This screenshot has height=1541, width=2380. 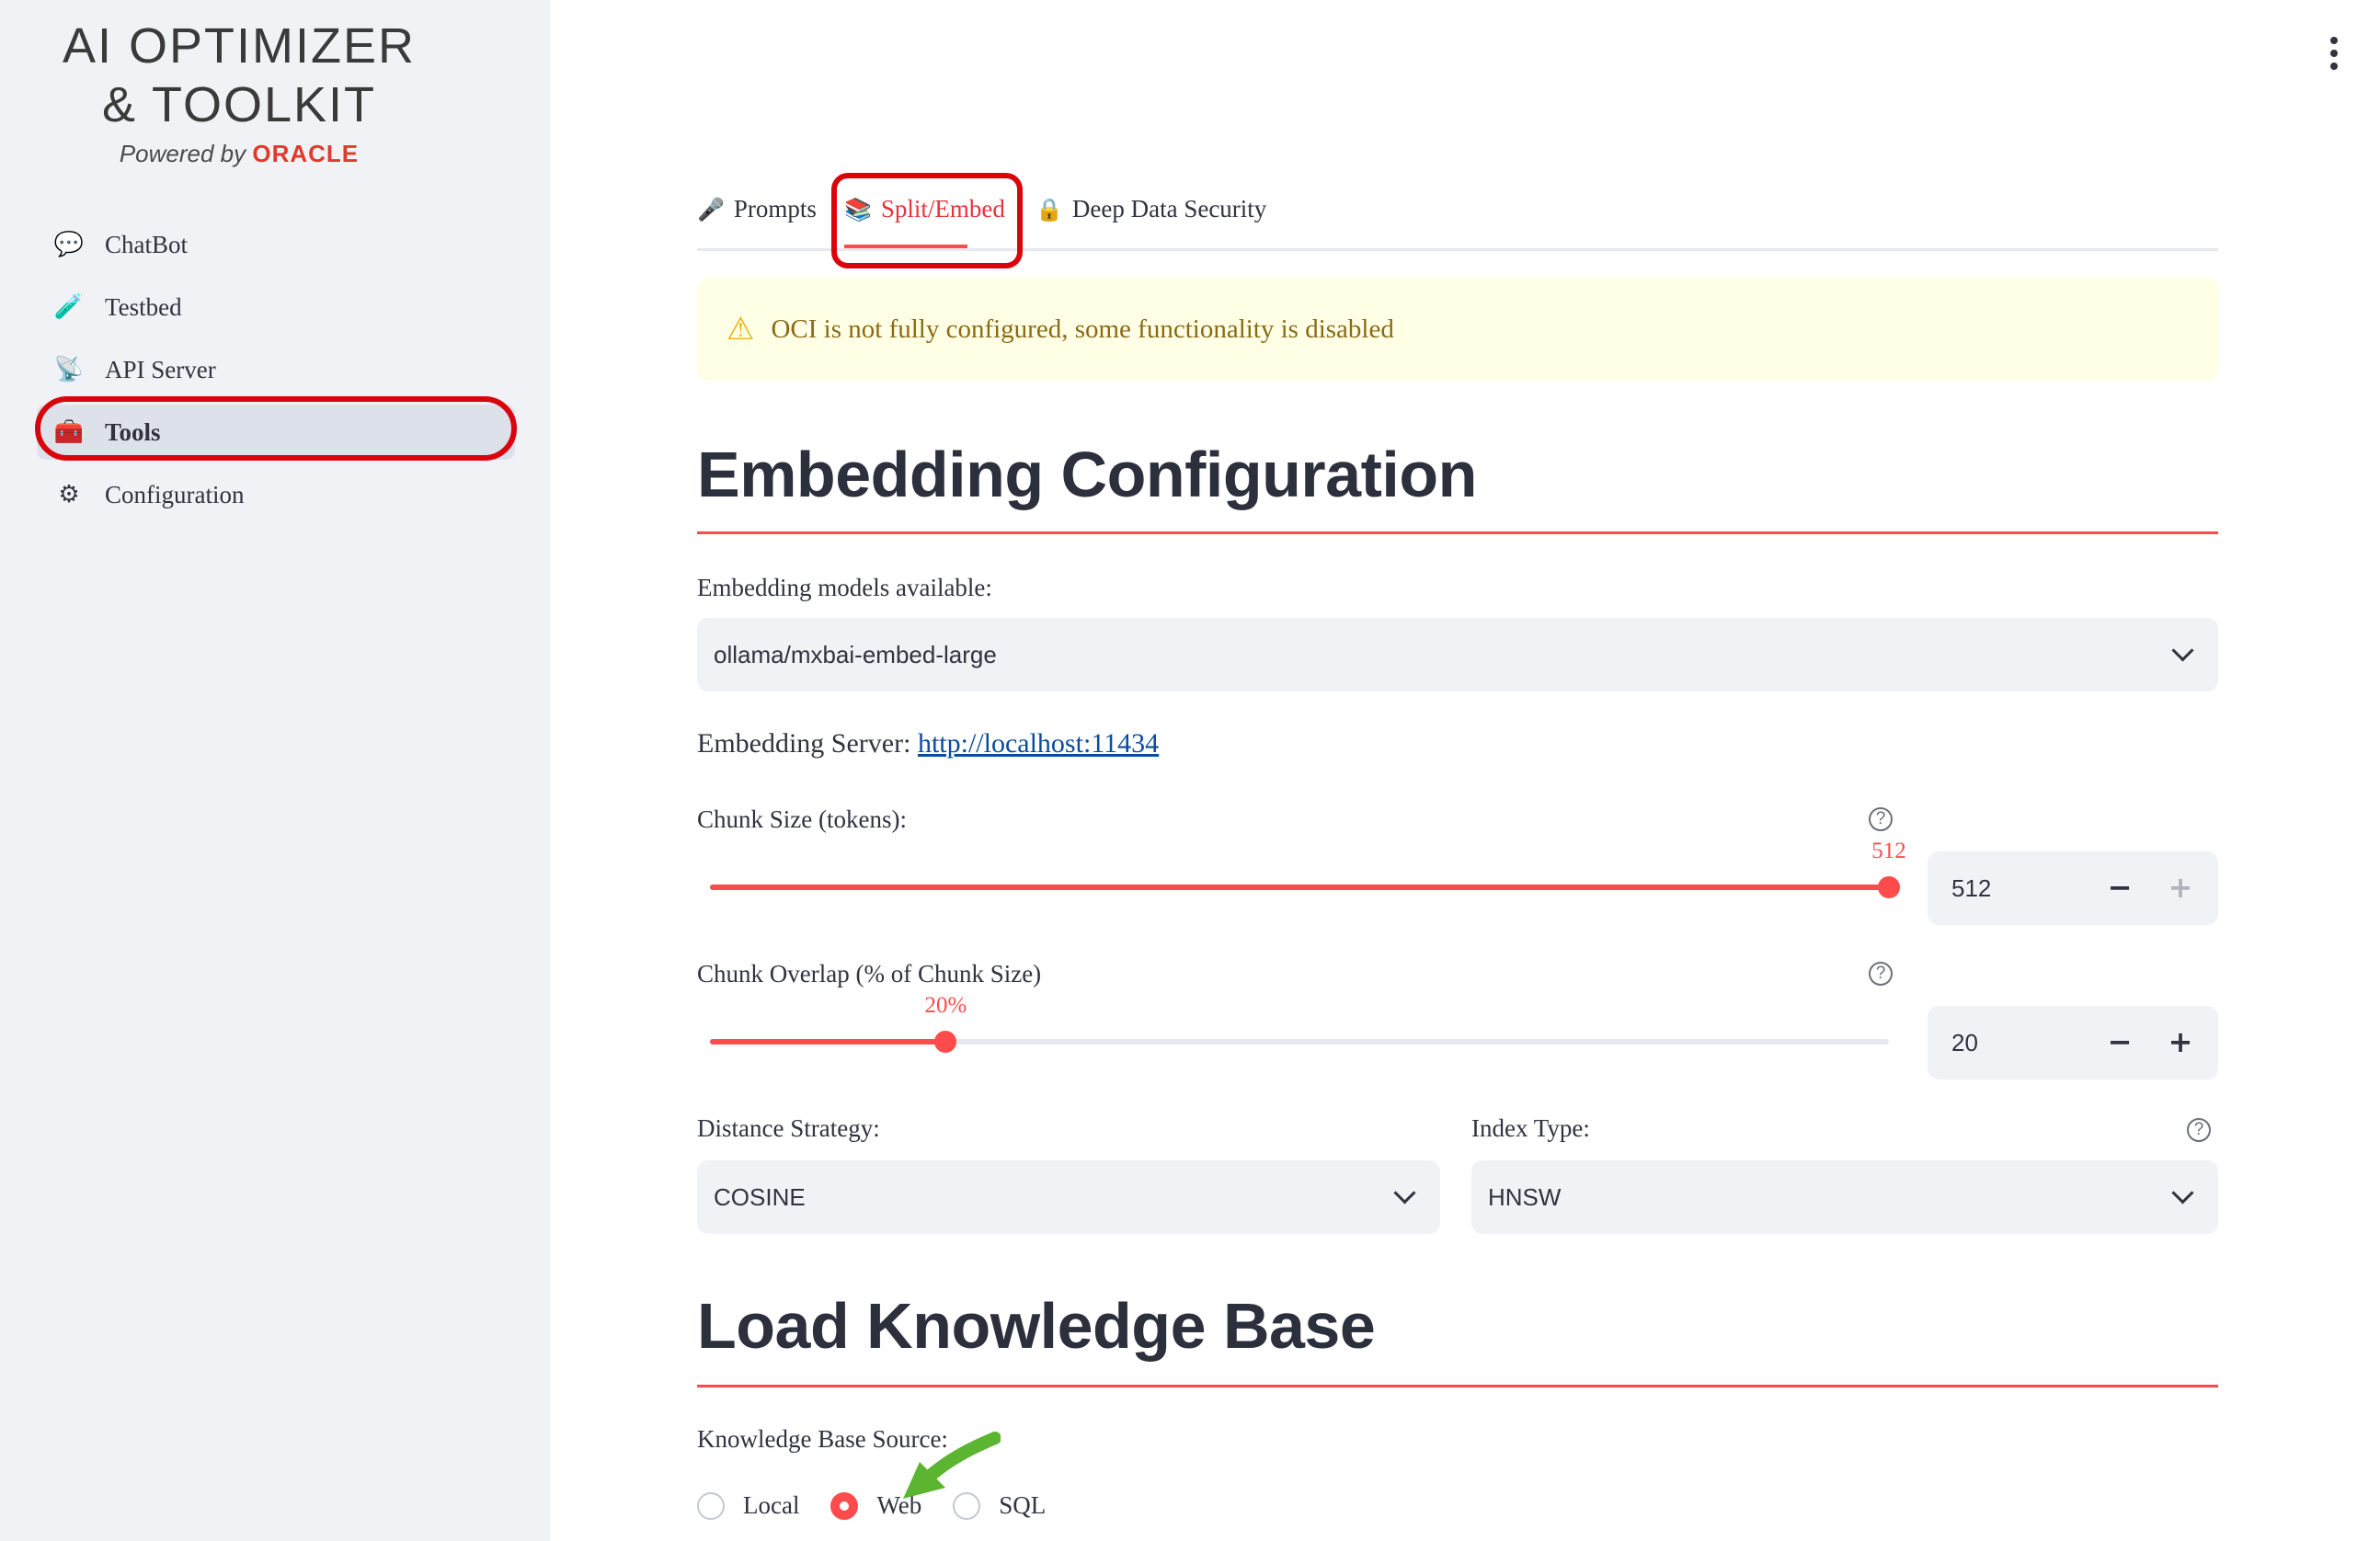 What do you see at coordinates (1844, 1197) in the screenshot?
I see `index-type-select: HNSW` at bounding box center [1844, 1197].